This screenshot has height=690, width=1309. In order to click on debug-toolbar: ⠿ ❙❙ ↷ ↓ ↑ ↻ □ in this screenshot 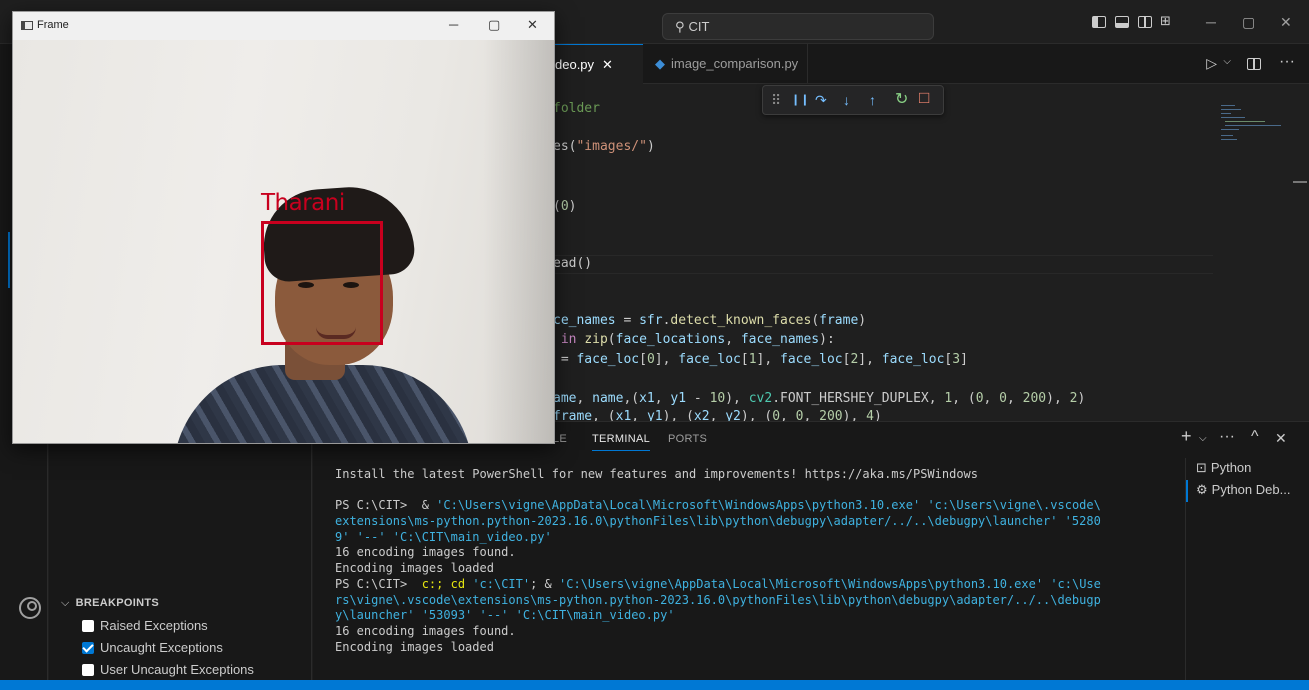, I will do `click(853, 100)`.